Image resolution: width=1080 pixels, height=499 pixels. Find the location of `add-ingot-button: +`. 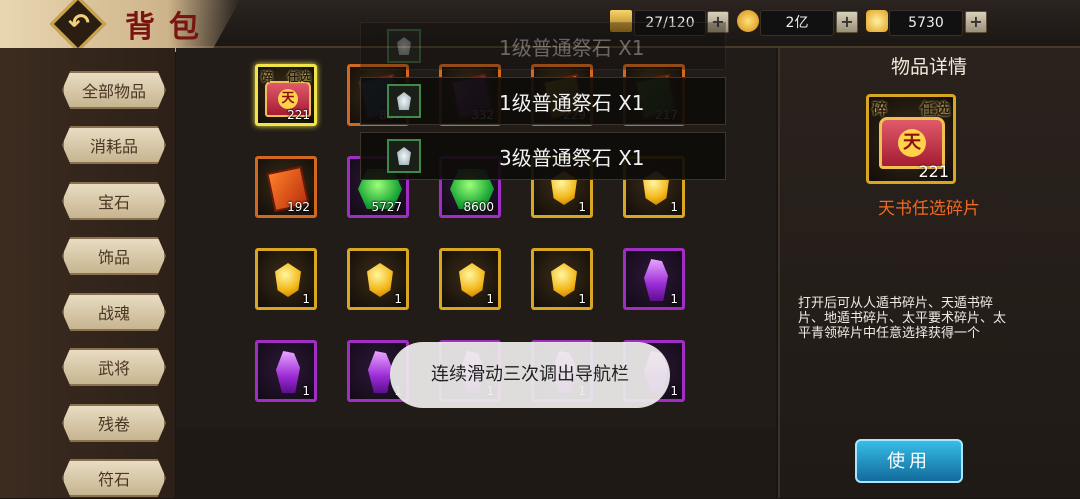

add-ingot-button: + is located at coordinates (976, 22).